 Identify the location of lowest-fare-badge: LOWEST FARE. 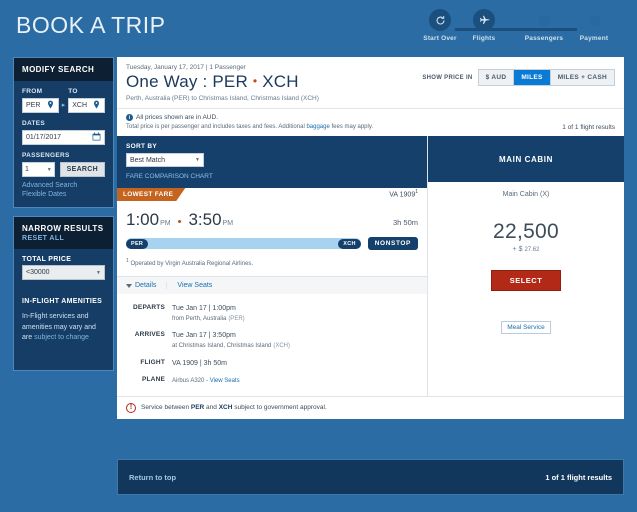
(151, 194).